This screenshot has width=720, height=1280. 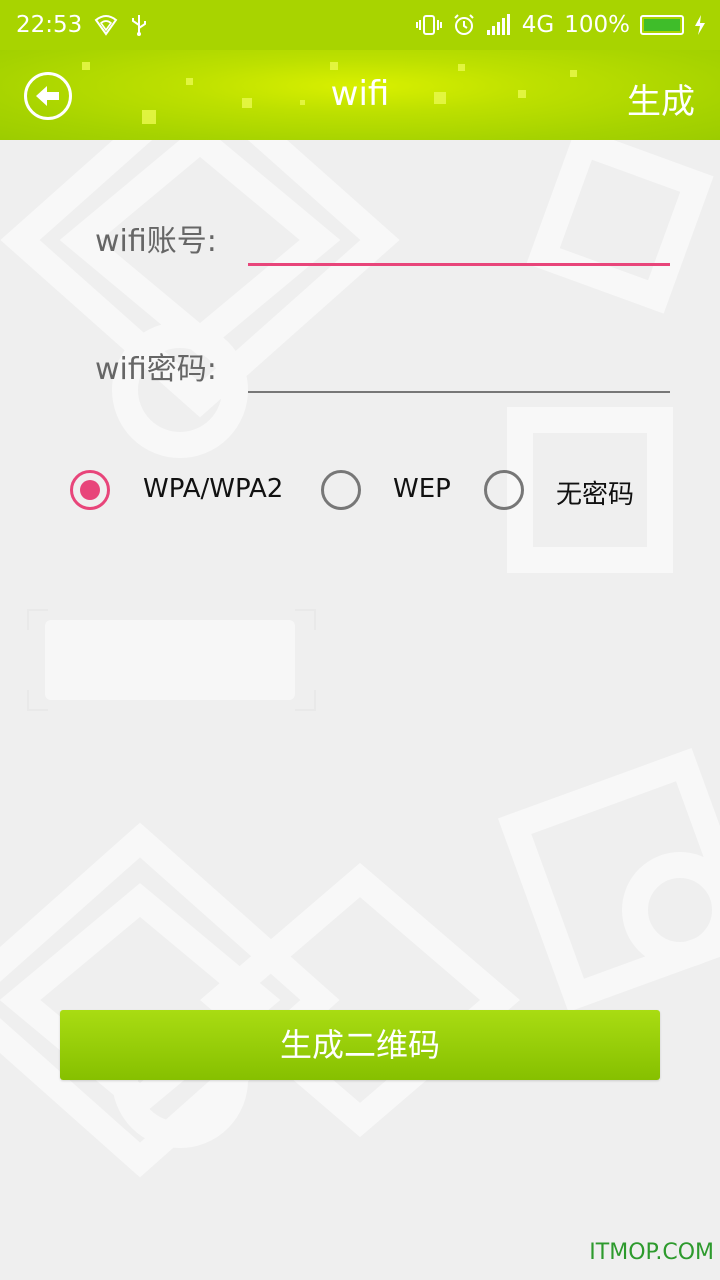 I want to click on signal-icon, so click(x=499, y=25).